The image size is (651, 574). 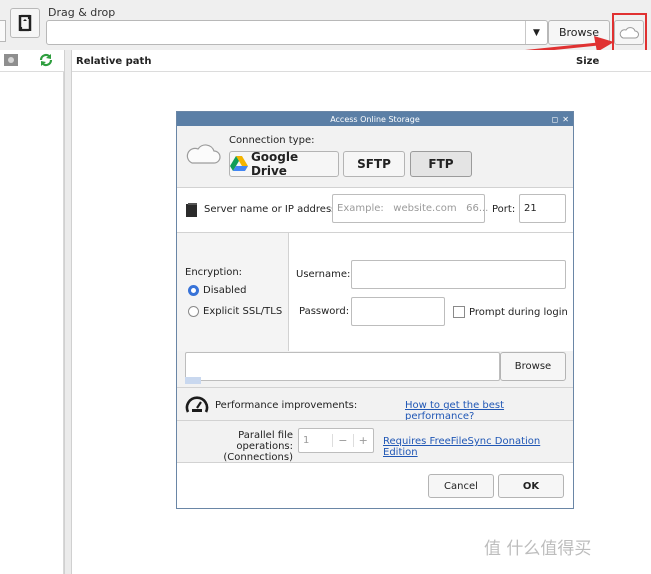 I want to click on performance-label: Performance improvements:, so click(x=286, y=405).